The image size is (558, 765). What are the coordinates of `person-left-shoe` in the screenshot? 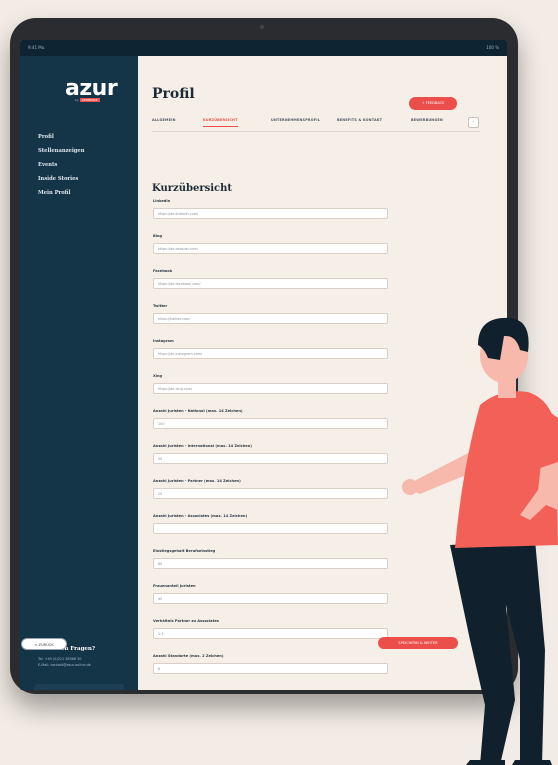 It's located at (485, 762).